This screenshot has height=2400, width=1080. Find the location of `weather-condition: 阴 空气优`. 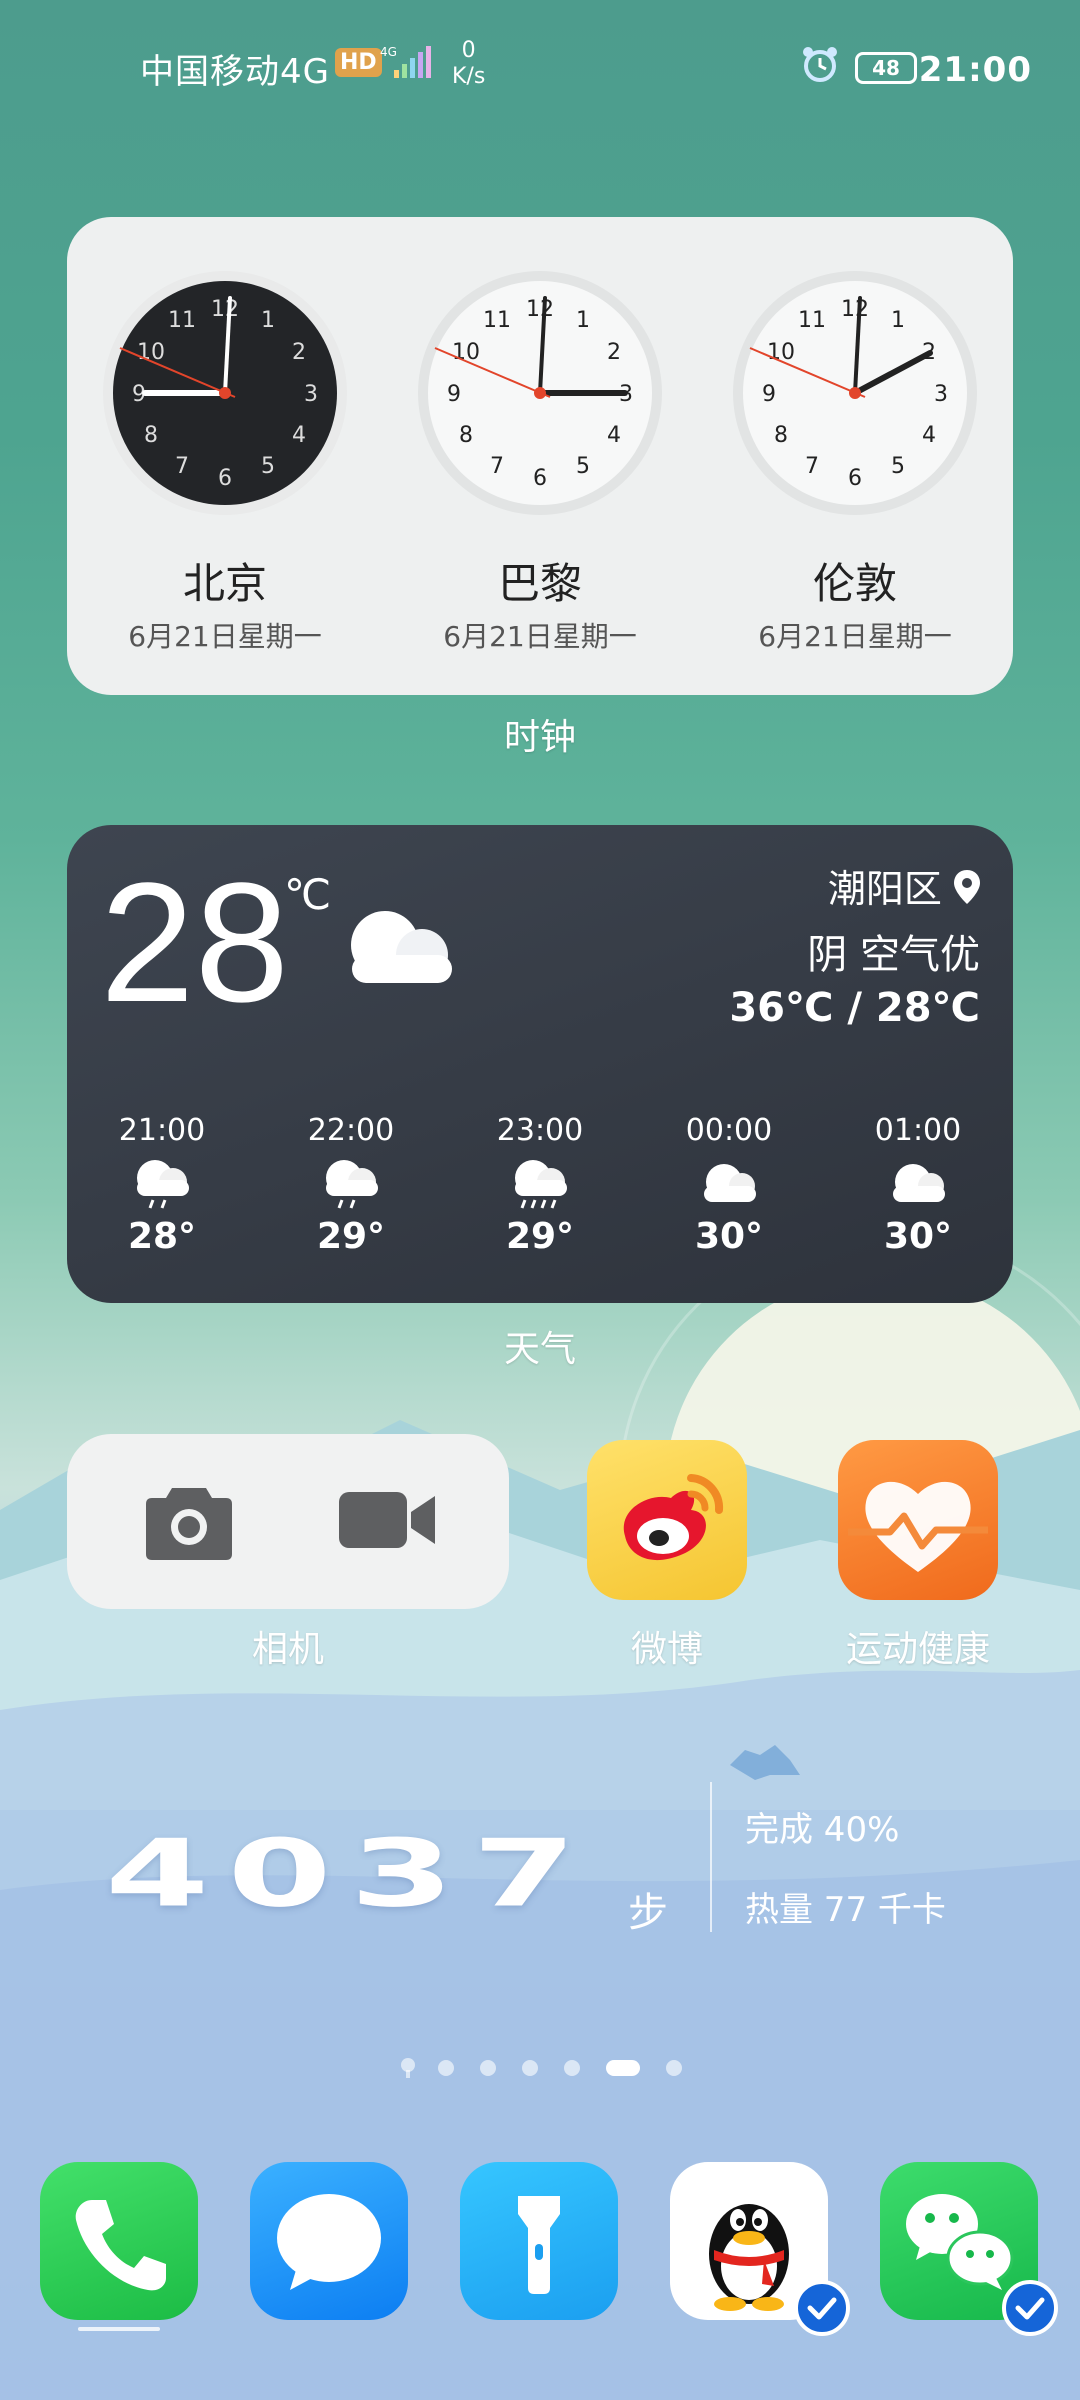

weather-condition: 阴 空气优 is located at coordinates (893, 955).